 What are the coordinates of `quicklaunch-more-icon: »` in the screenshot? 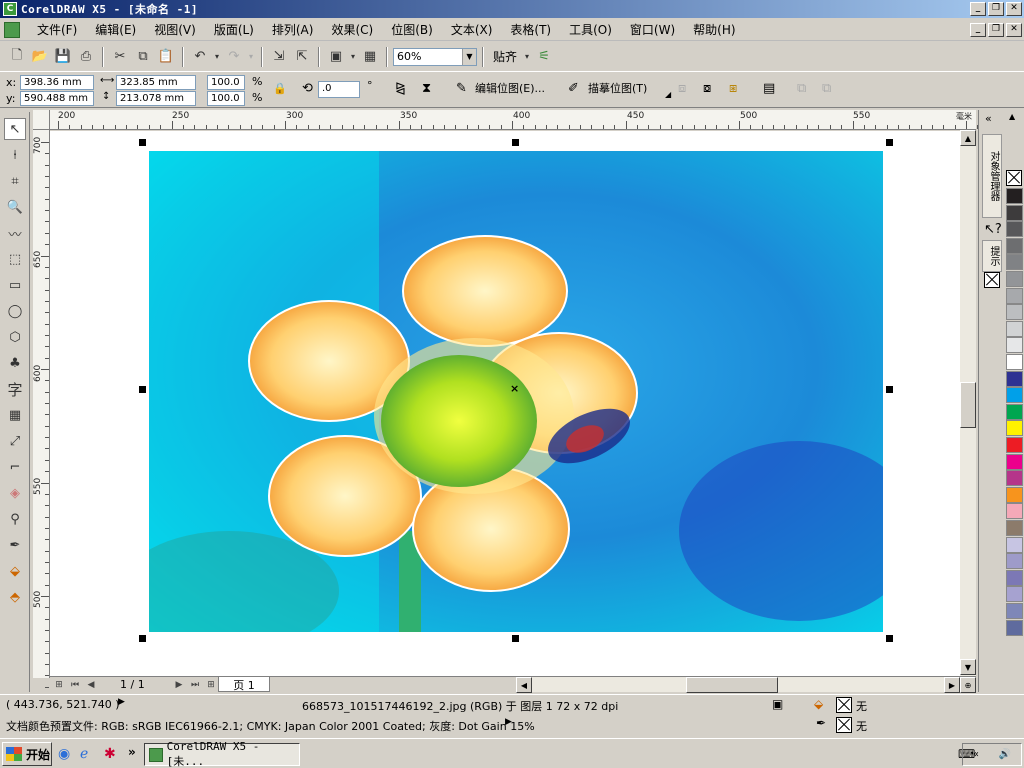 It's located at (132, 752).